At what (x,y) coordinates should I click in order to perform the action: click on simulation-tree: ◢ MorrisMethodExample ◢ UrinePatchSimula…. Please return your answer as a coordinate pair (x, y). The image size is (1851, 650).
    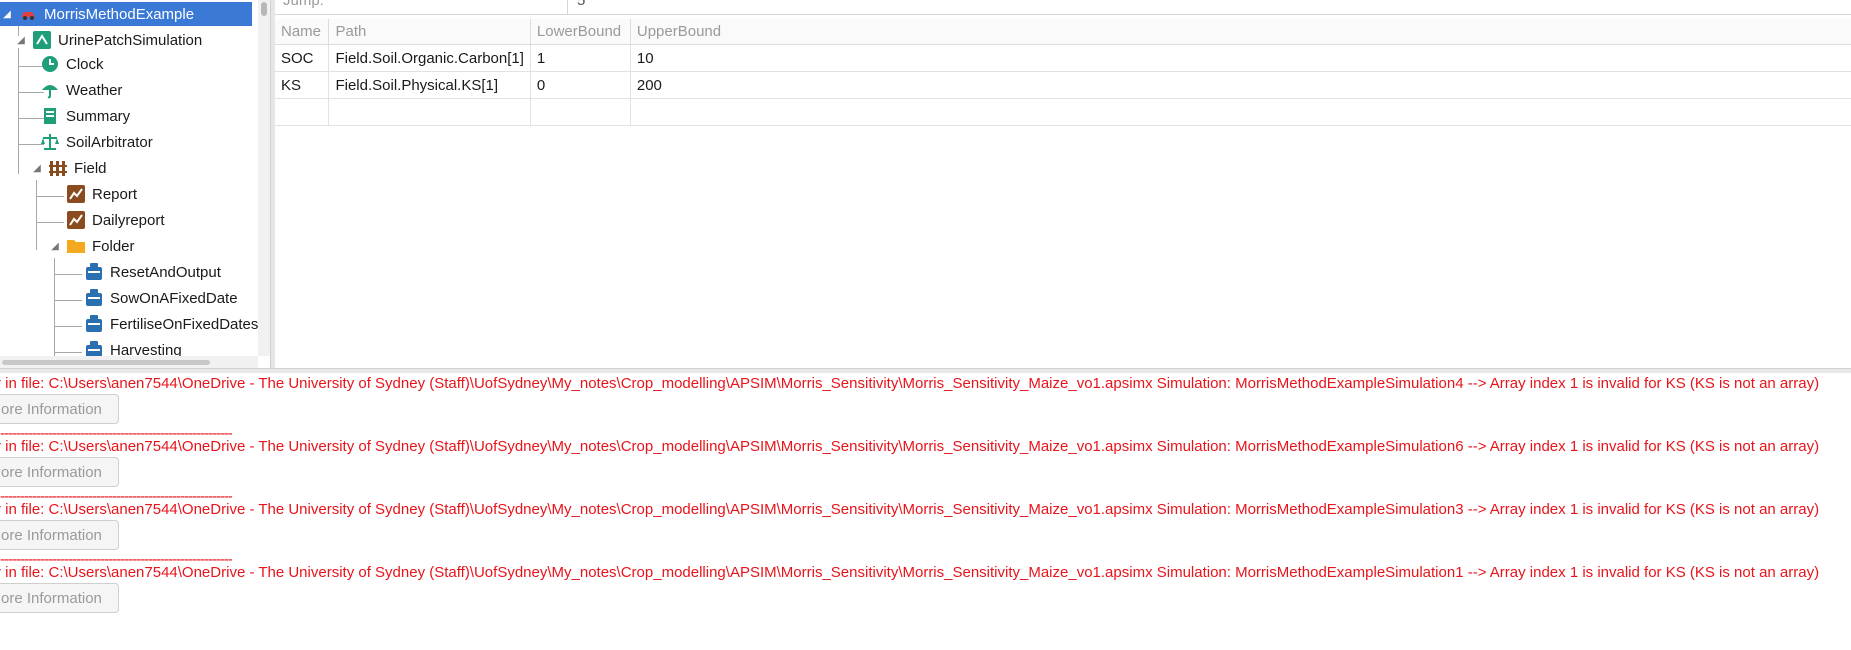
    Looking at the image, I should click on (129, 178).